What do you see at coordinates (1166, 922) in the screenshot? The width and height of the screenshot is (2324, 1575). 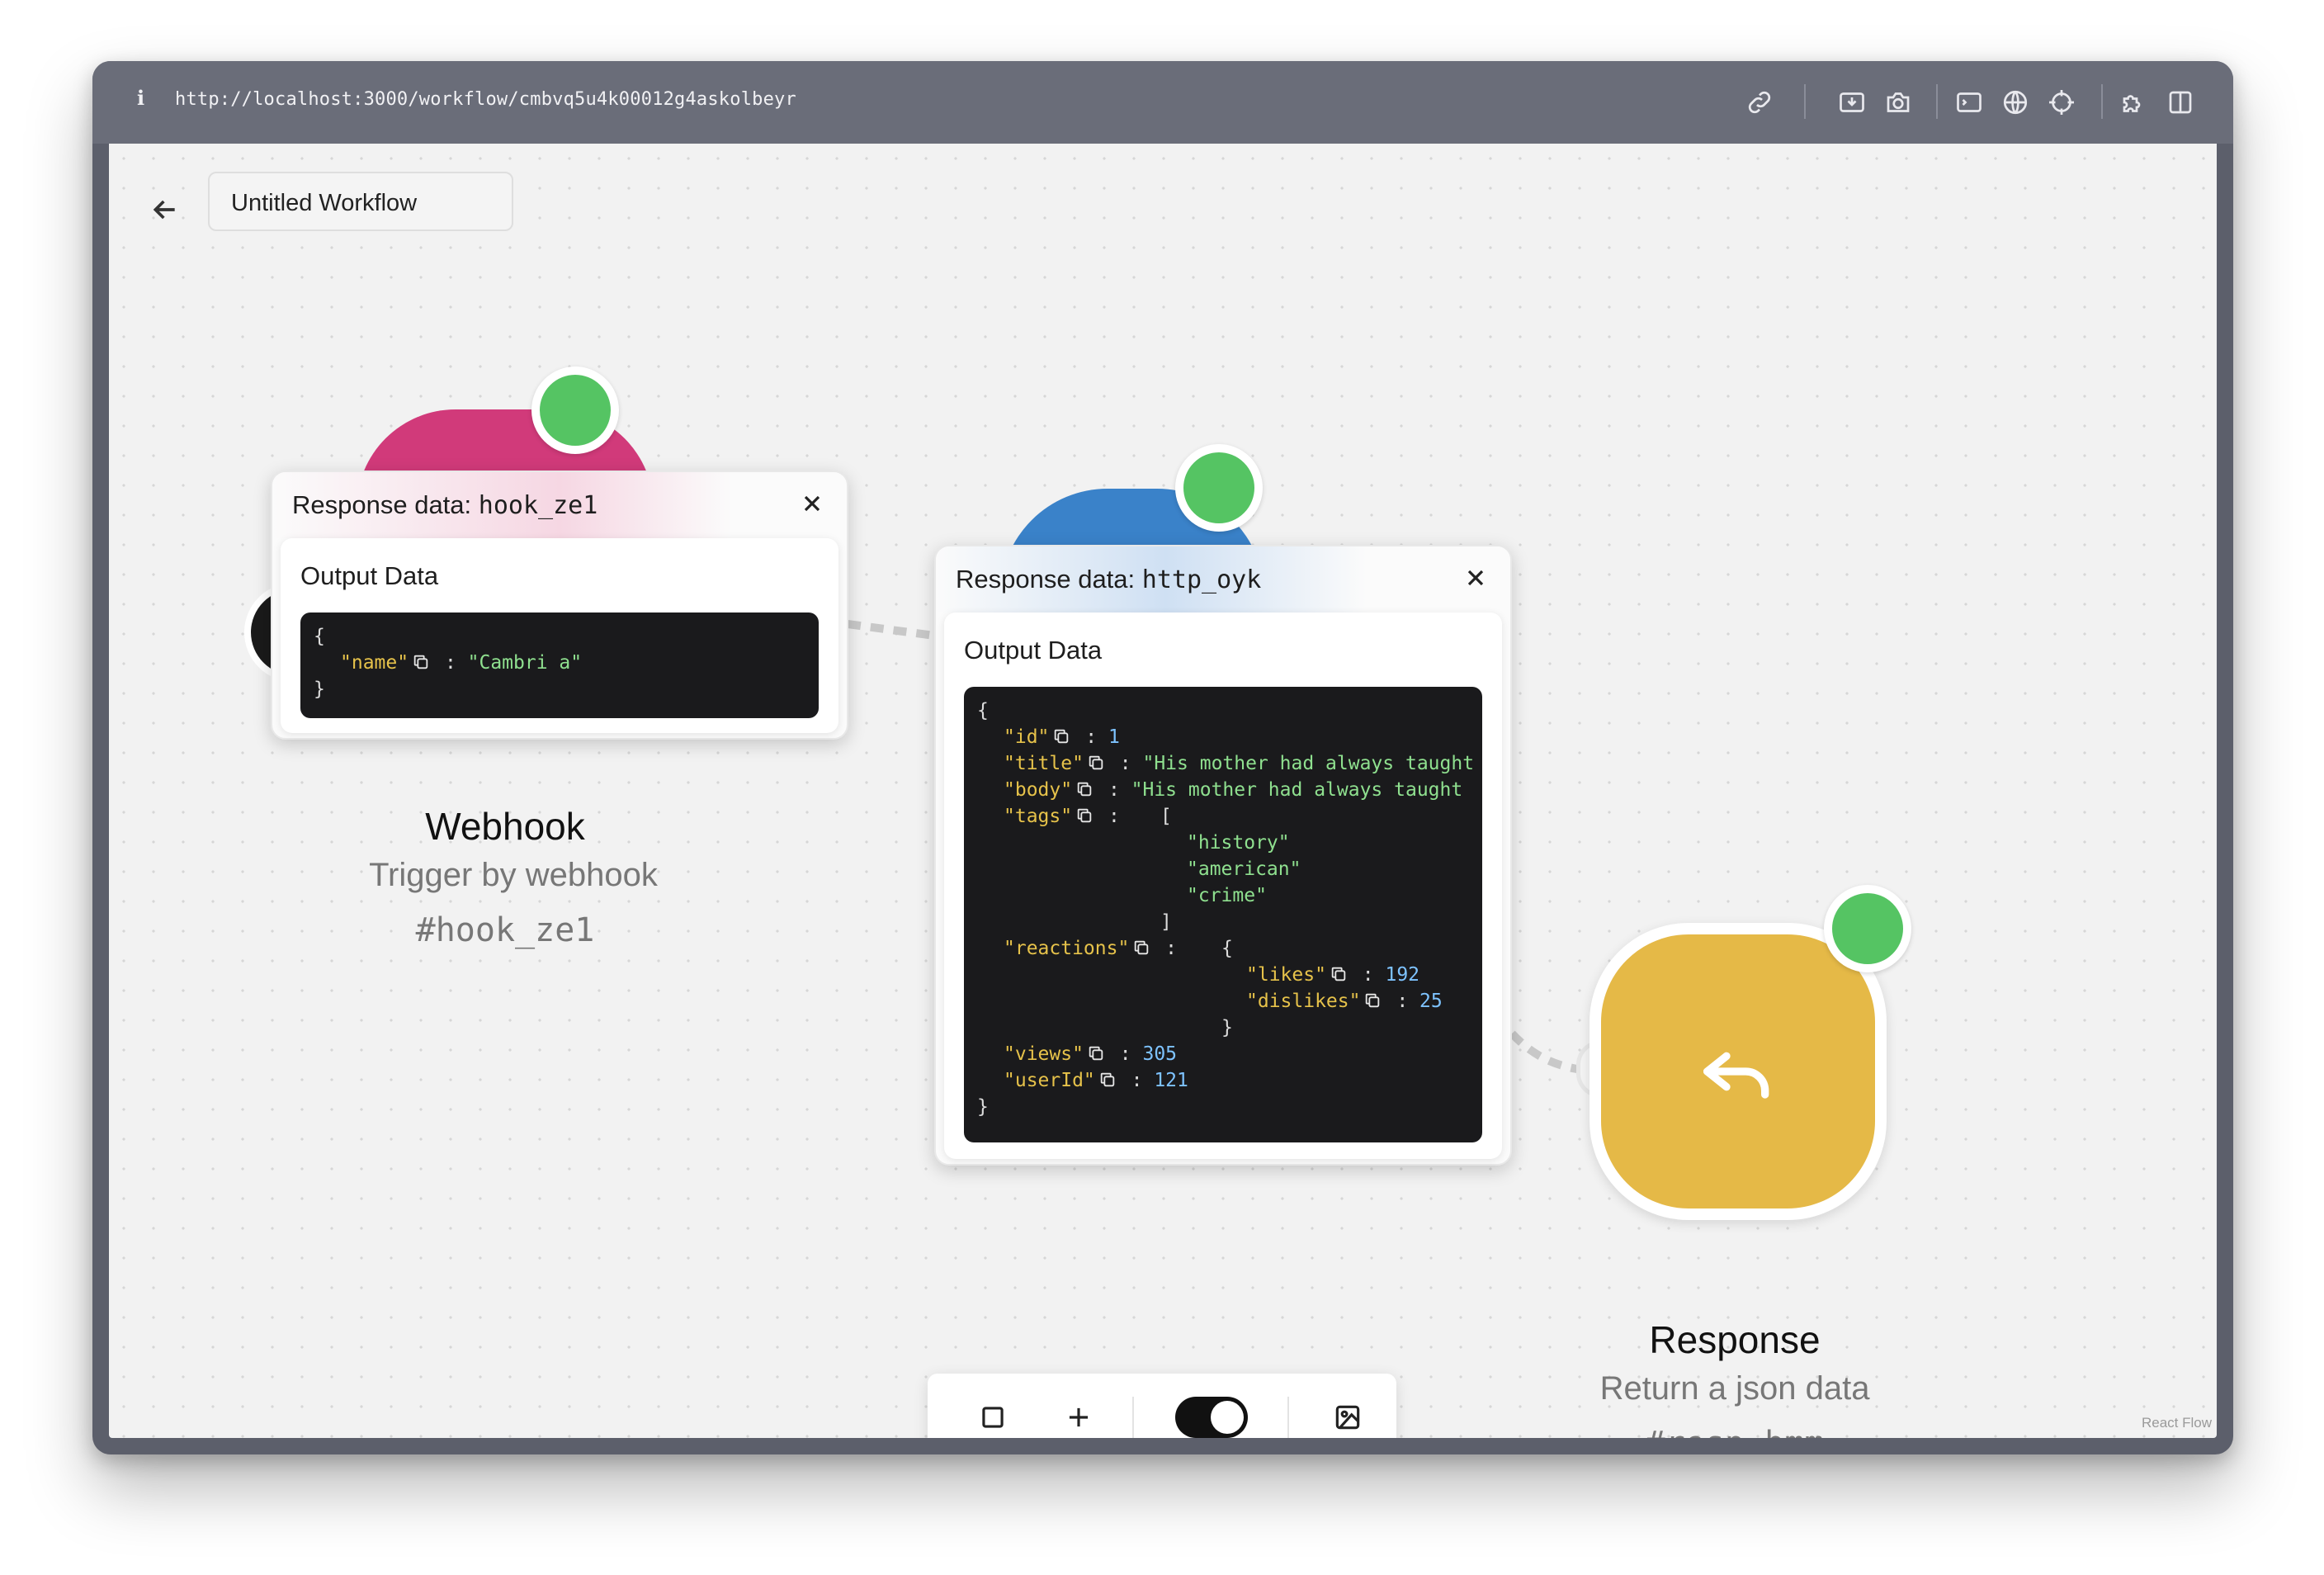 I see `json-bracket: ]` at bounding box center [1166, 922].